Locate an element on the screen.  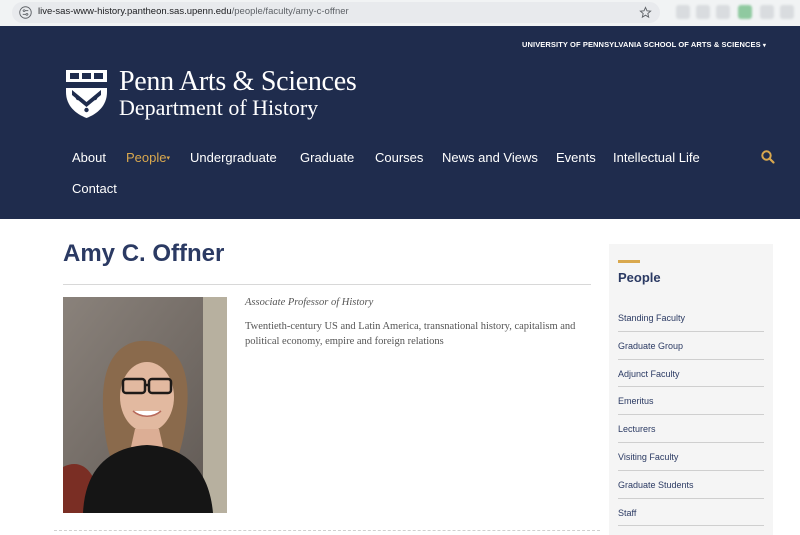
nav-item-graduate: Graduate is located at coordinates (327, 157).